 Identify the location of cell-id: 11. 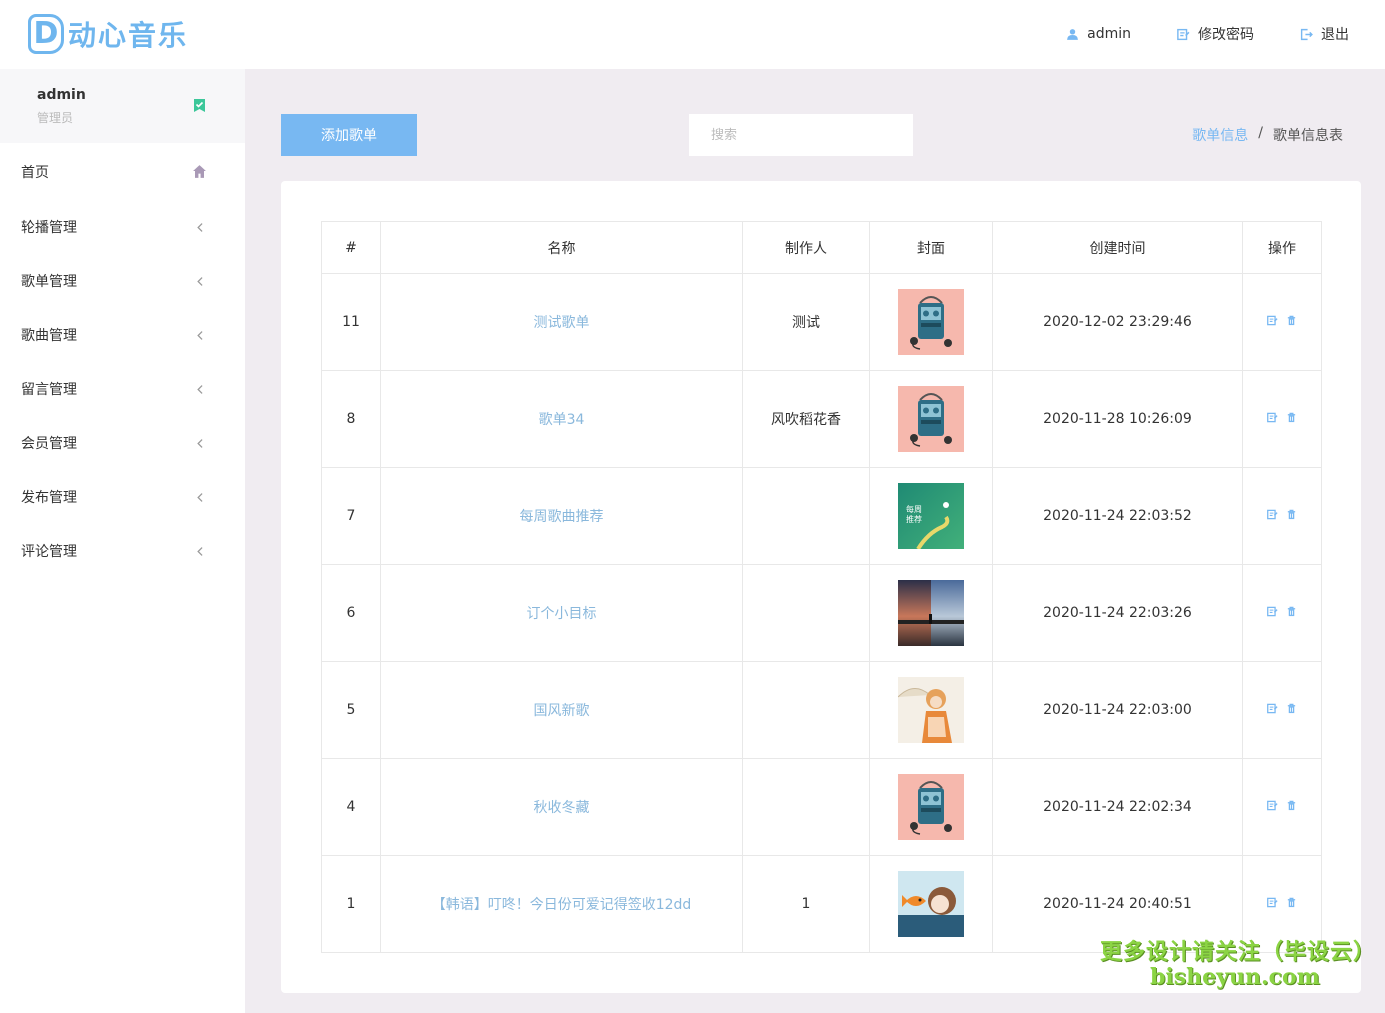
(351, 322).